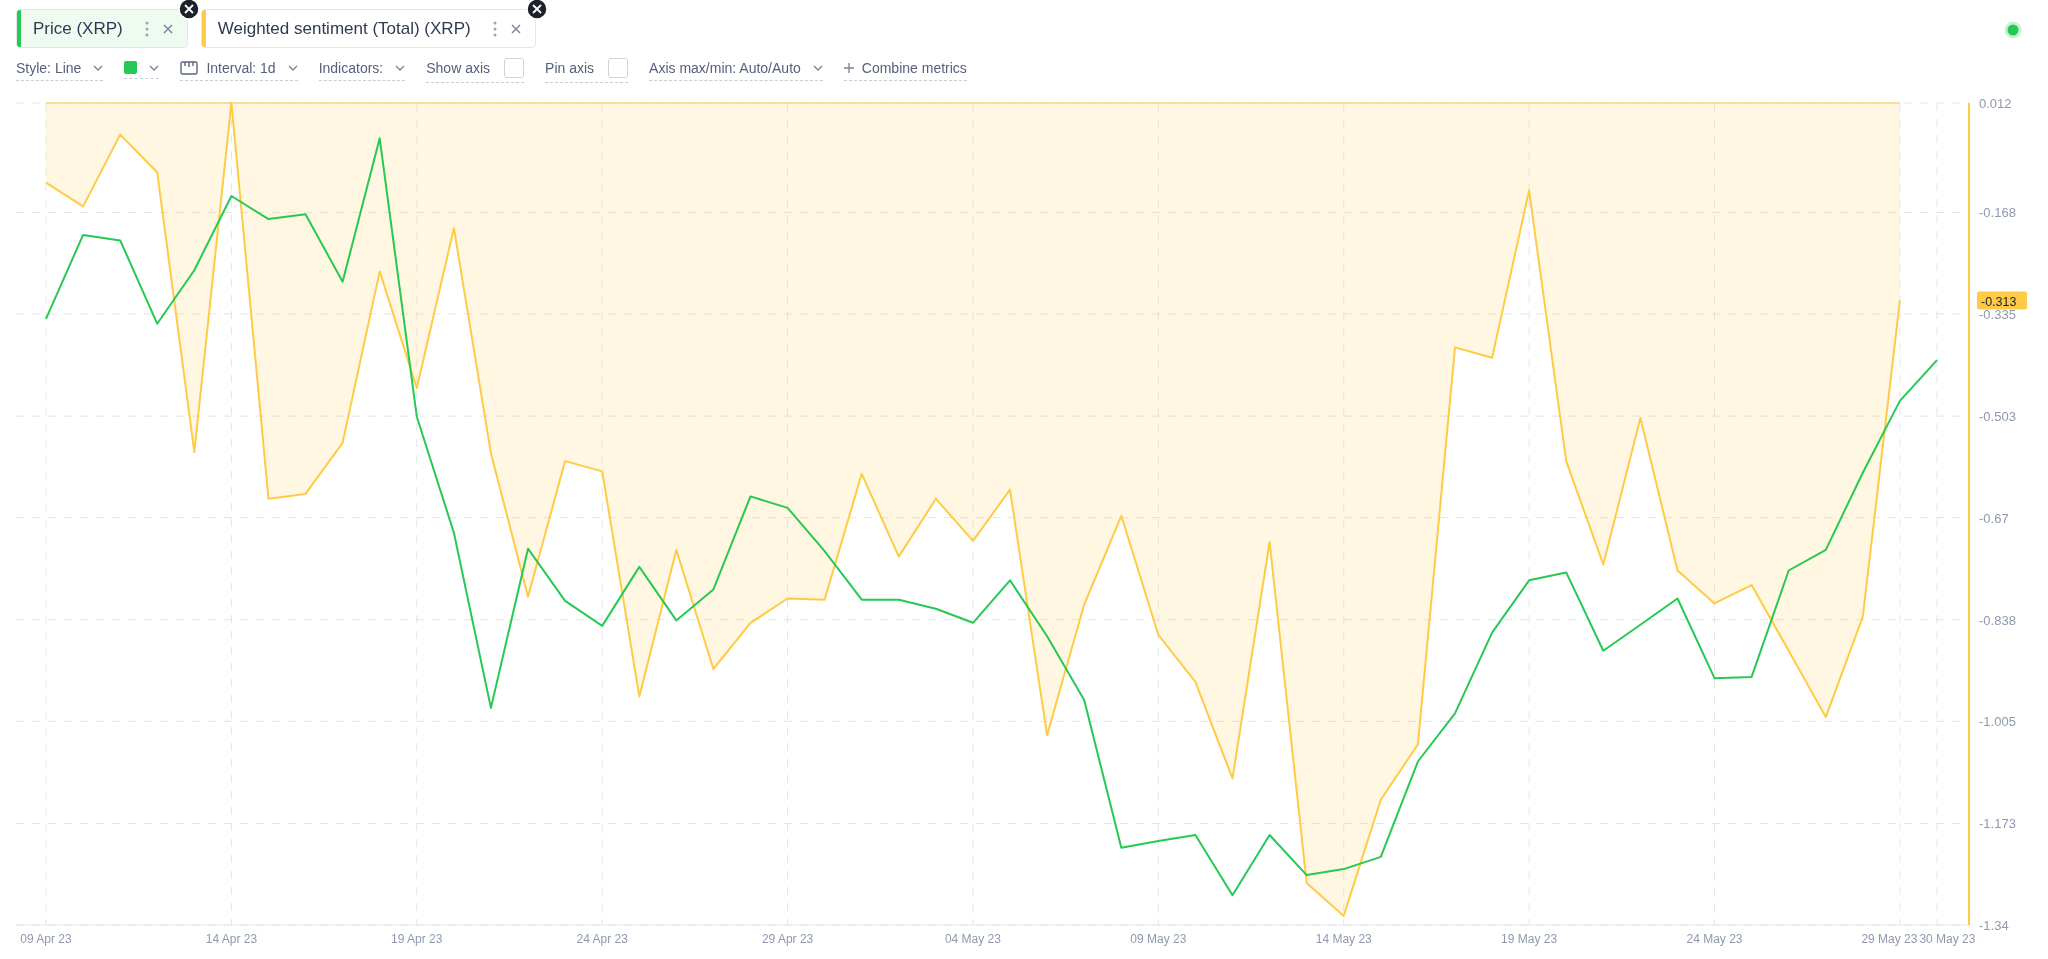 This screenshot has width=2048, height=959. What do you see at coordinates (1995, 103) in the screenshot?
I see `axis-label: 0.012` at bounding box center [1995, 103].